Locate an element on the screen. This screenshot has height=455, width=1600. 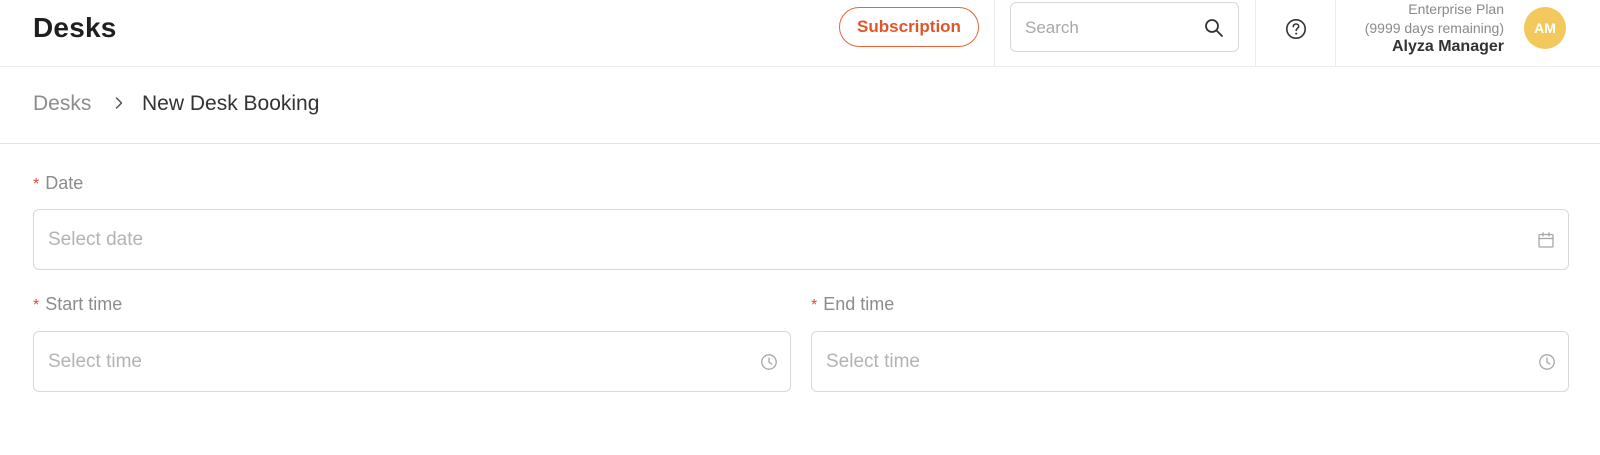
date-label: * Date is located at coordinates (58, 183).